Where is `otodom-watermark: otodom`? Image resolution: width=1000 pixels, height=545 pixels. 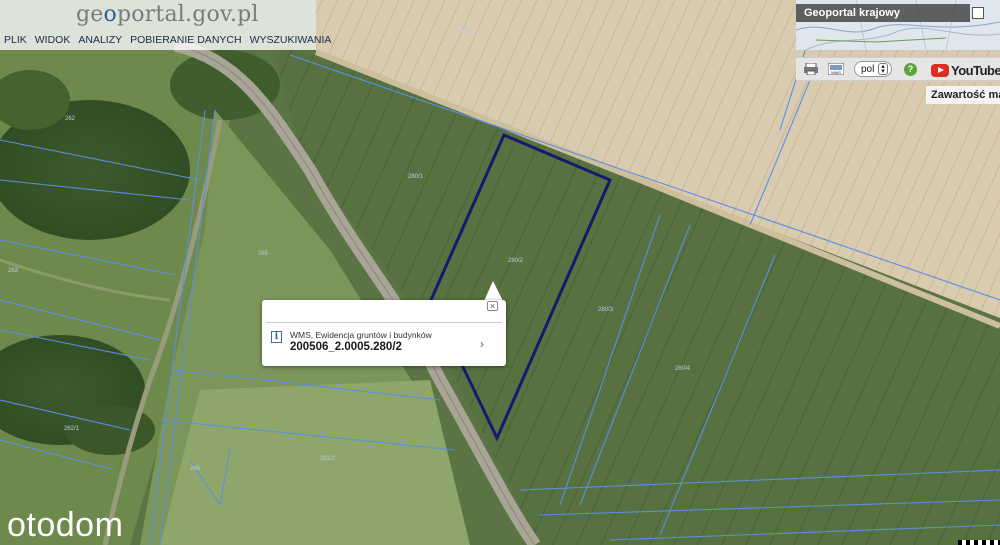
otodom-watermark: otodom is located at coordinates (65, 525).